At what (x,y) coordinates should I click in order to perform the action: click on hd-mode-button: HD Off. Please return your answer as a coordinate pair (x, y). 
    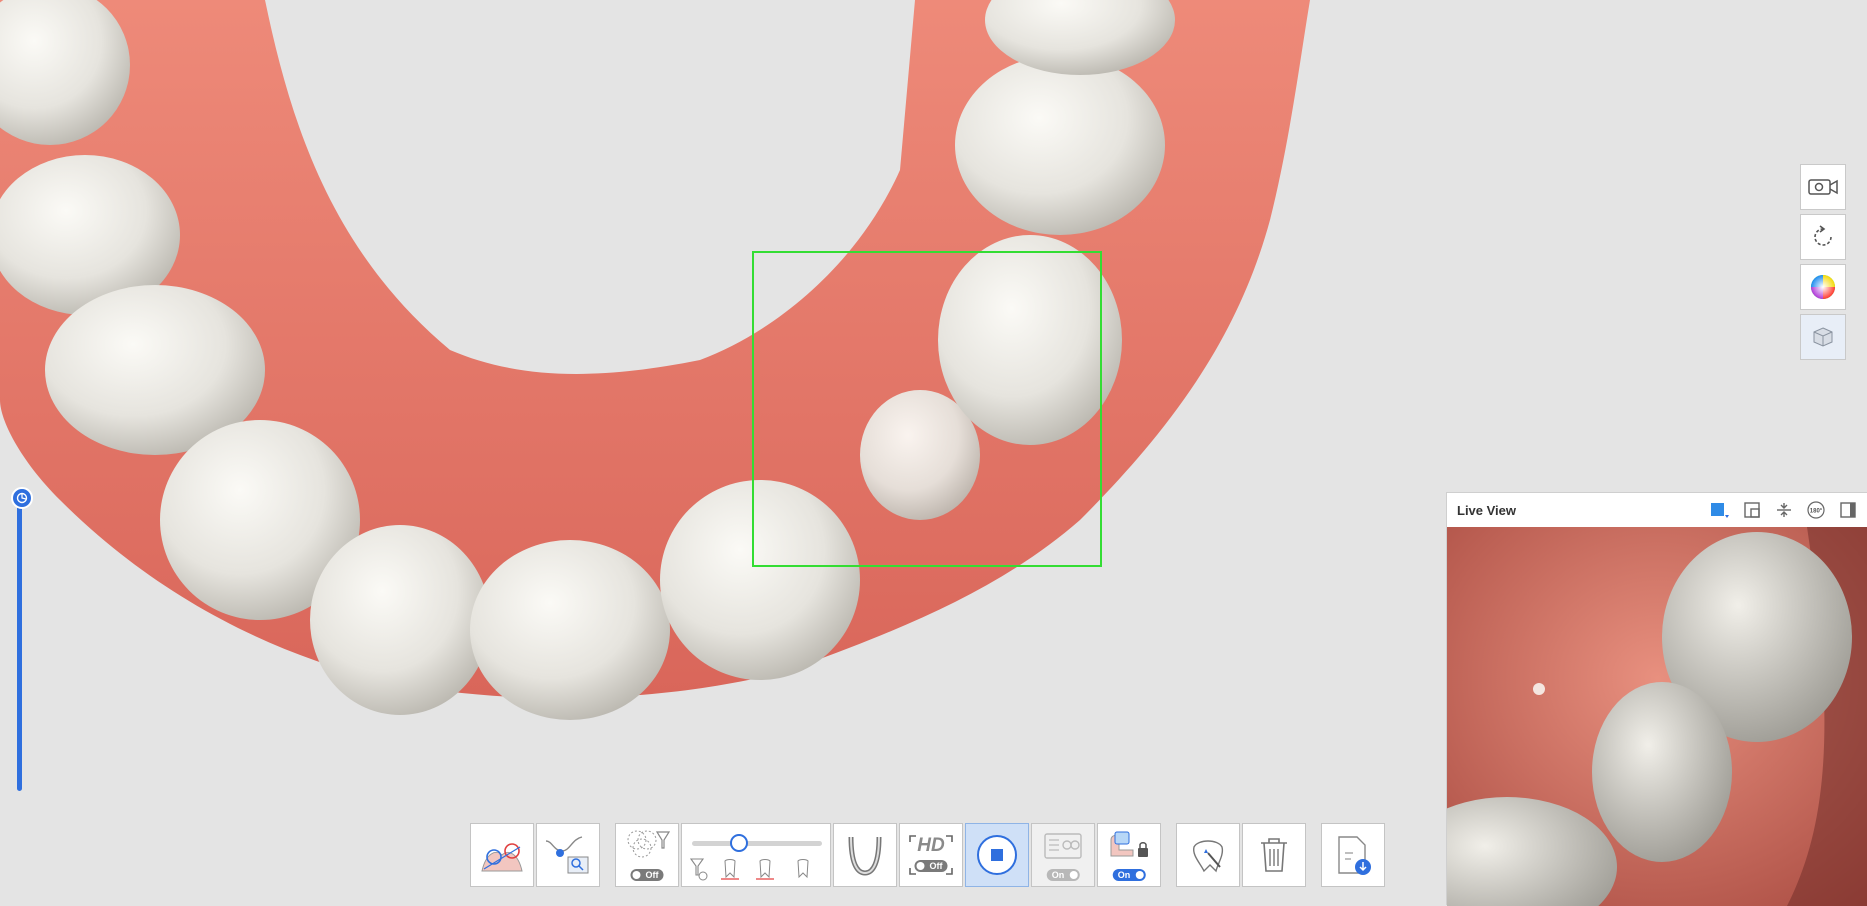
    Looking at the image, I should click on (931, 855).